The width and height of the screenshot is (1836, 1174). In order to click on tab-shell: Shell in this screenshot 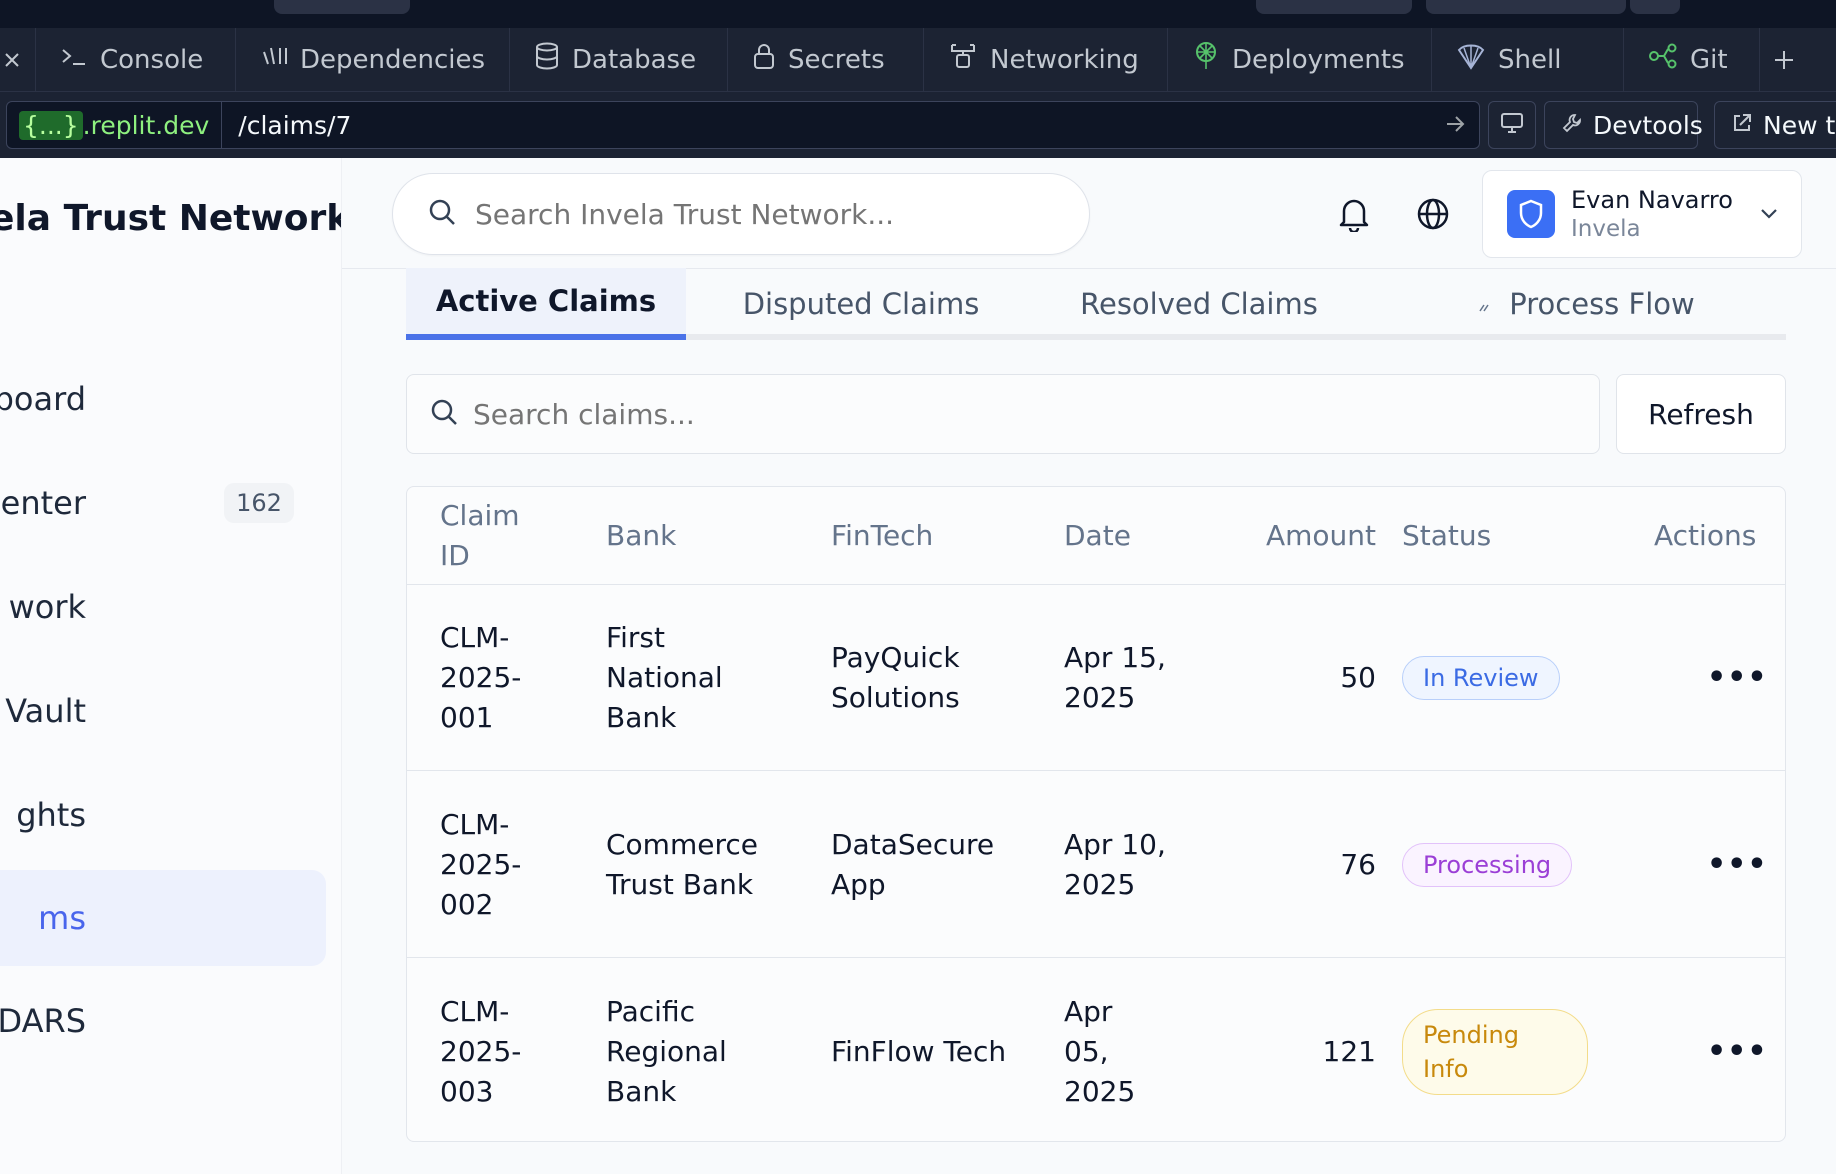, I will do `click(1528, 59)`.